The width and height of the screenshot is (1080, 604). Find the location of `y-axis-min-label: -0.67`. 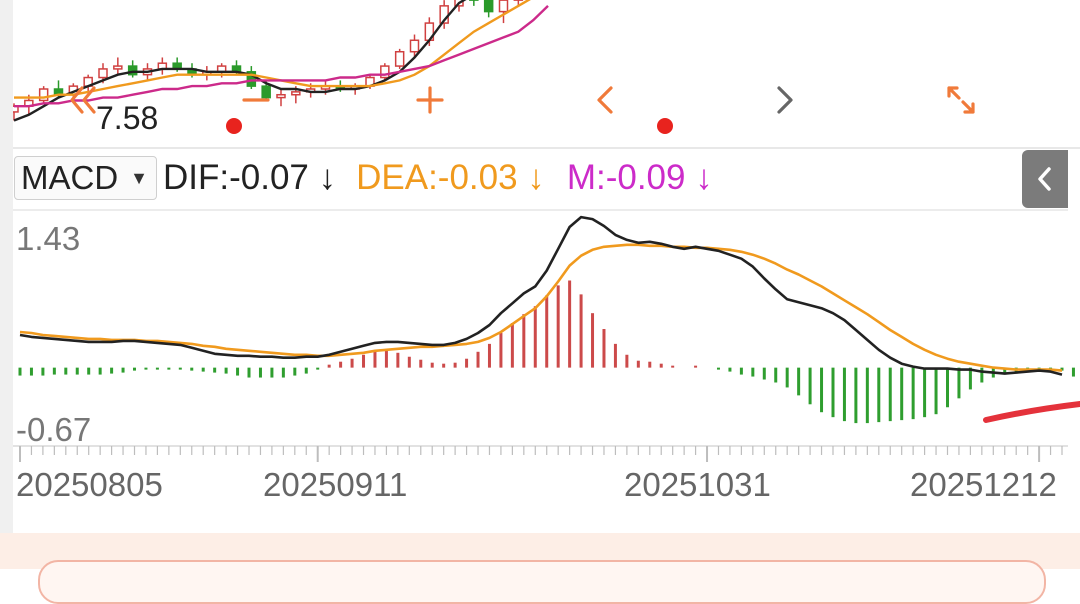

y-axis-min-label: -0.67 is located at coordinates (53, 430).